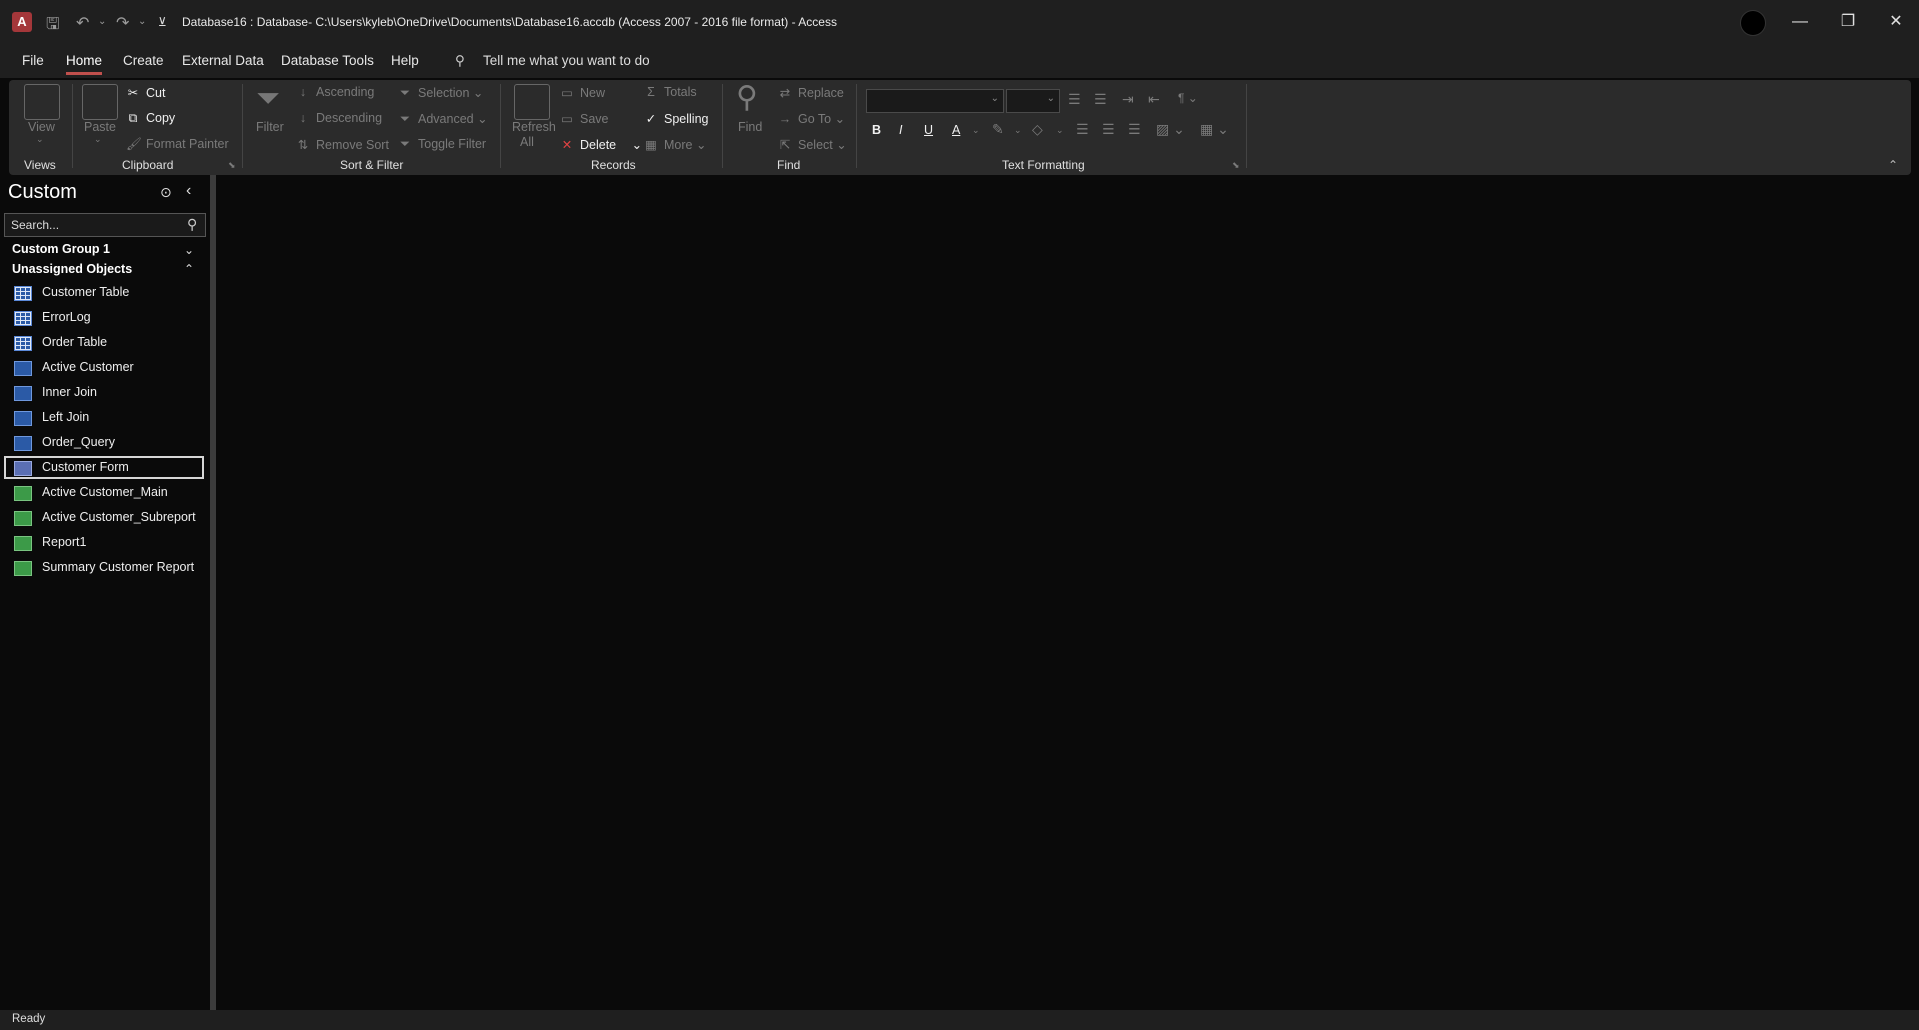 This screenshot has width=1919, height=1030. I want to click on replace-button: ⇄ Replace, so click(811, 92).